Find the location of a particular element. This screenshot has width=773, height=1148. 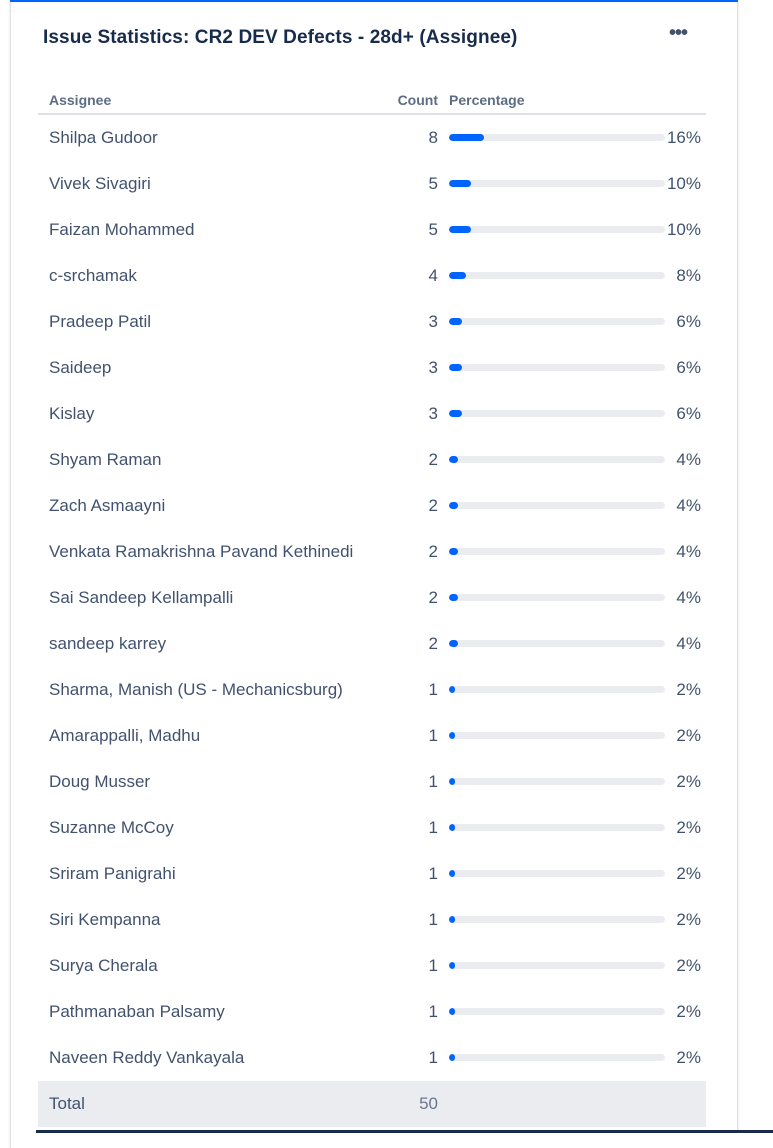

table-row: Sai Sandeep Kellampalli 2 4% is located at coordinates (372, 598).